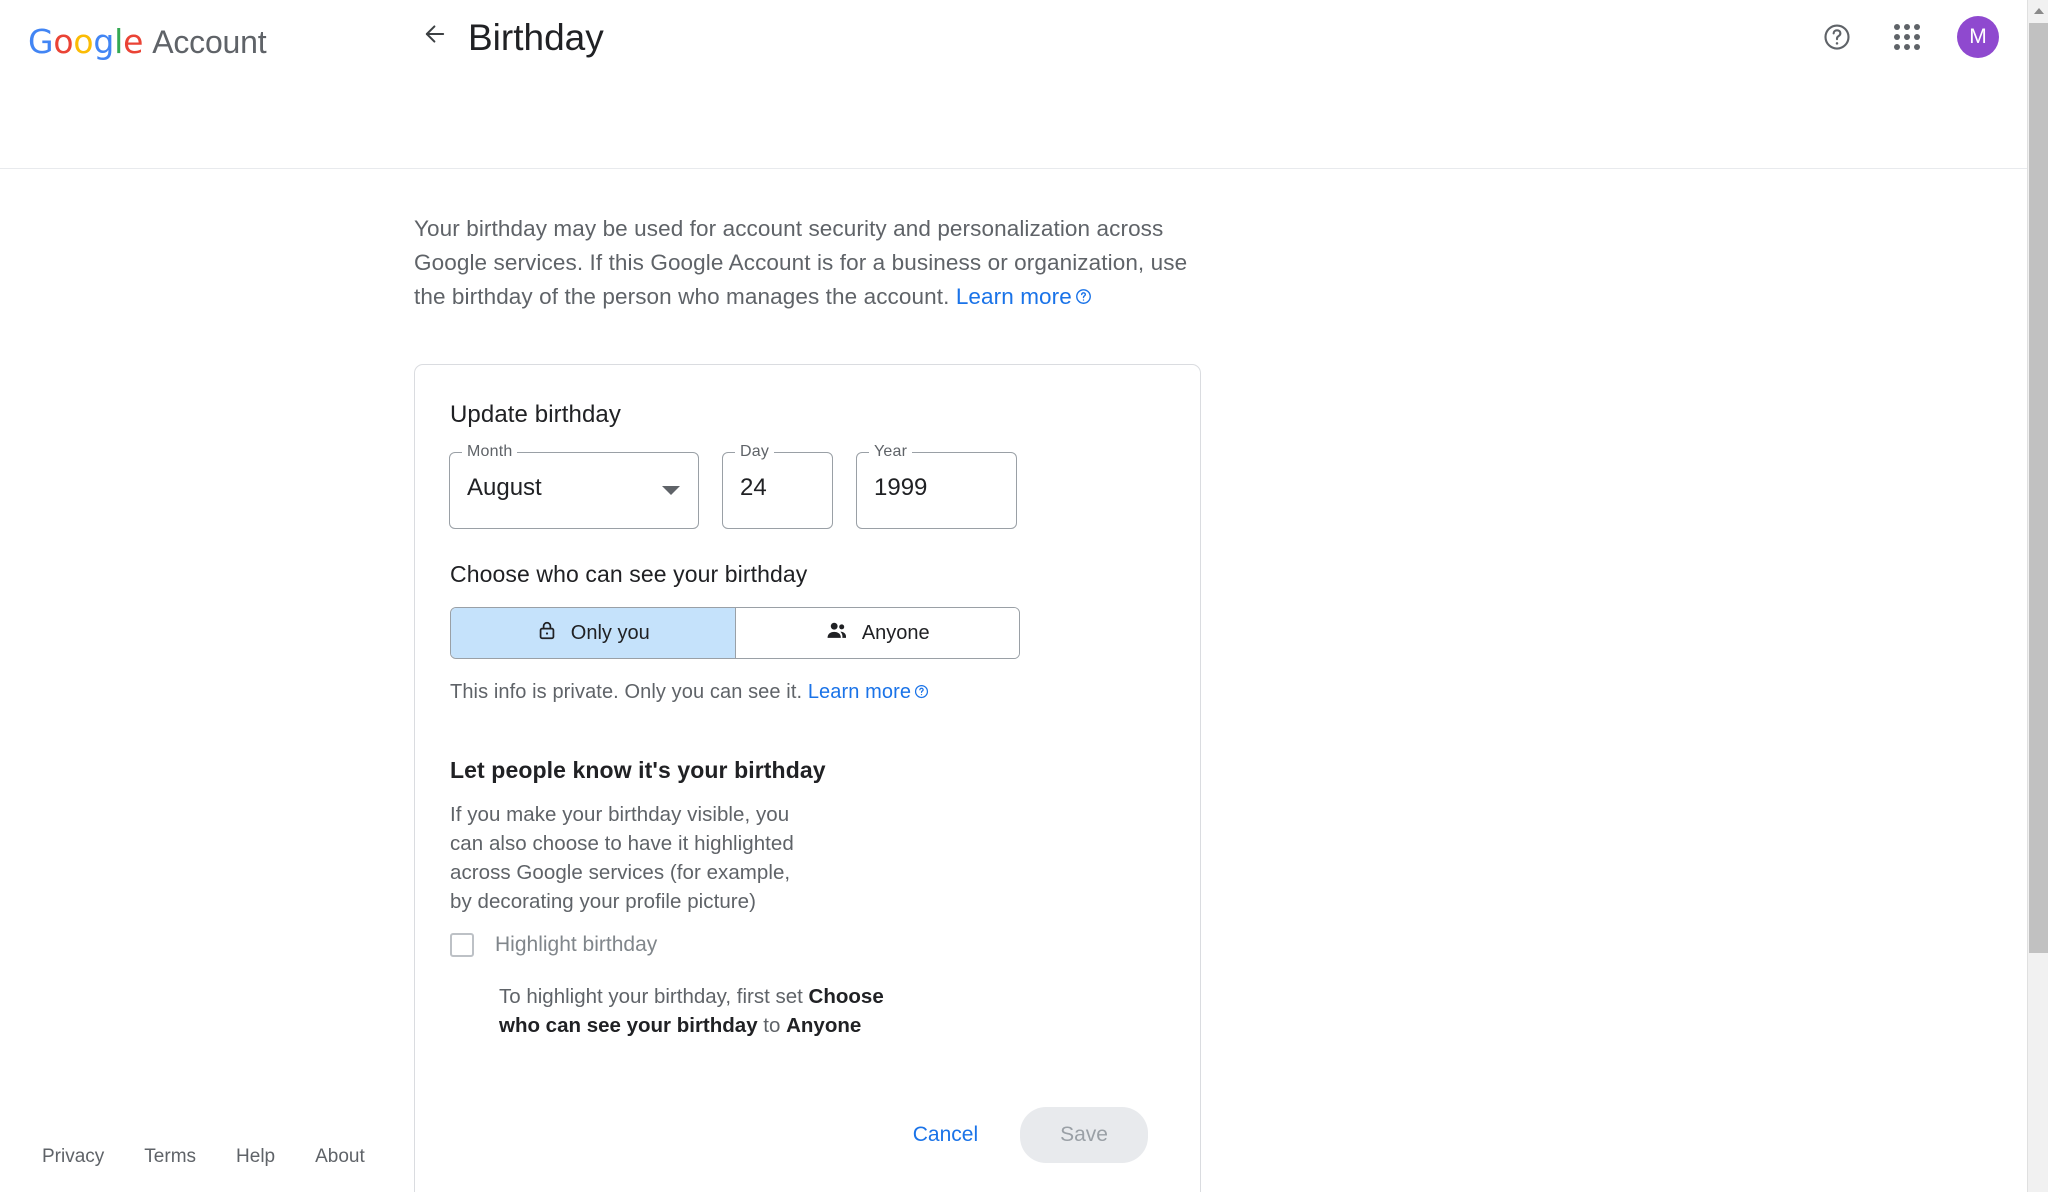  I want to click on visibility-option-only-you: Only you, so click(593, 633).